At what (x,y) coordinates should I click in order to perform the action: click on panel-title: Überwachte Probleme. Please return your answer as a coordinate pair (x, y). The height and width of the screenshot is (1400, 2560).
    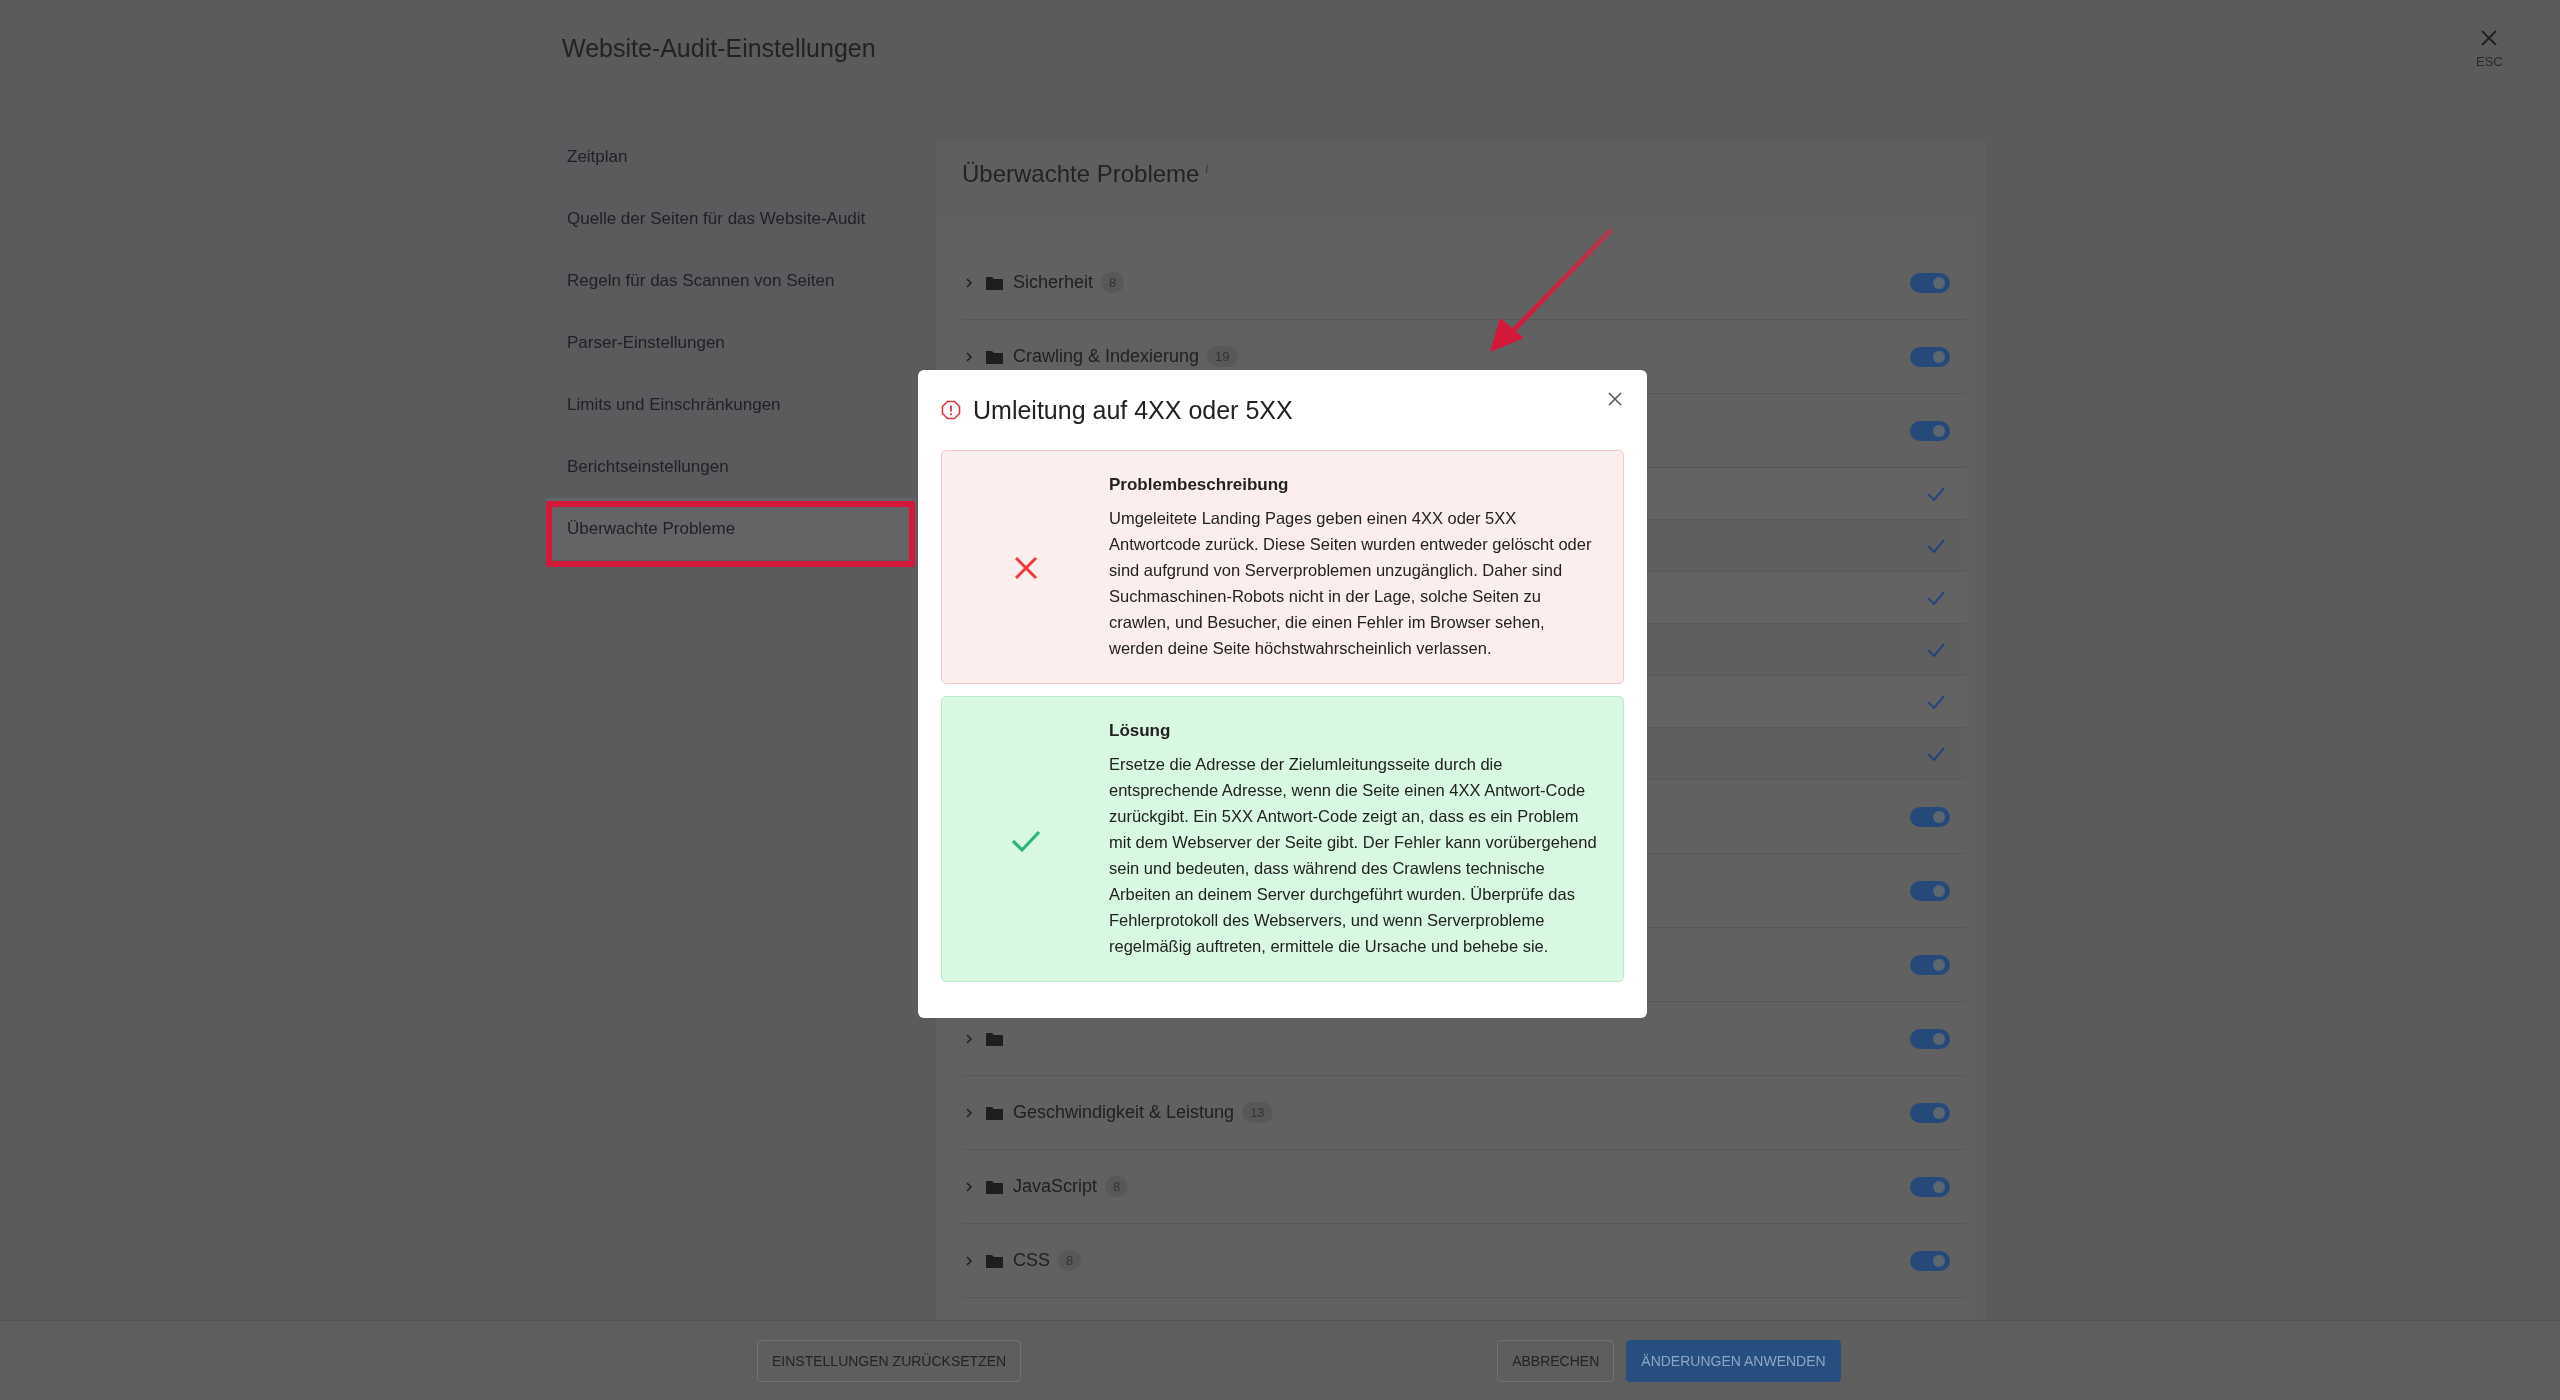
    Looking at the image, I should click on (1081, 174).